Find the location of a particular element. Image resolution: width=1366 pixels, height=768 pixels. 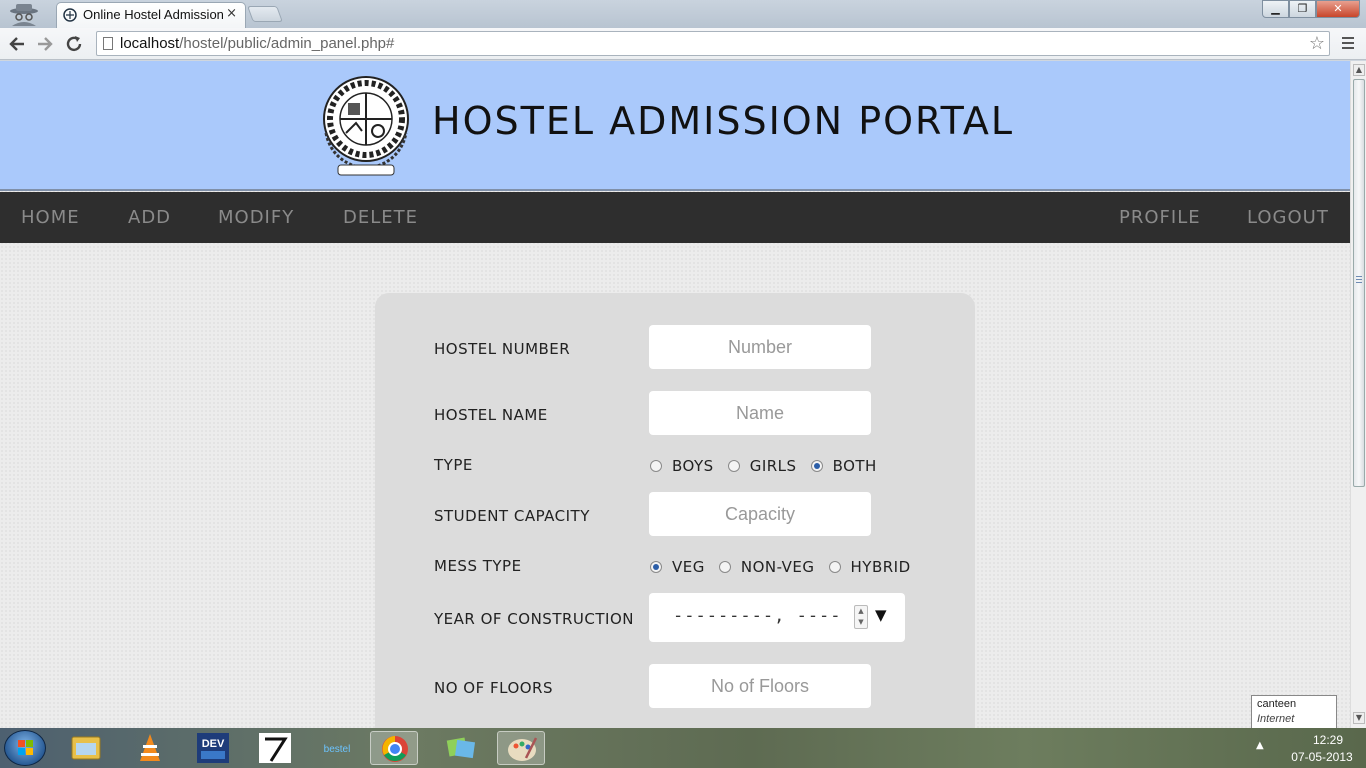

student-capacity-input is located at coordinates (760, 514).